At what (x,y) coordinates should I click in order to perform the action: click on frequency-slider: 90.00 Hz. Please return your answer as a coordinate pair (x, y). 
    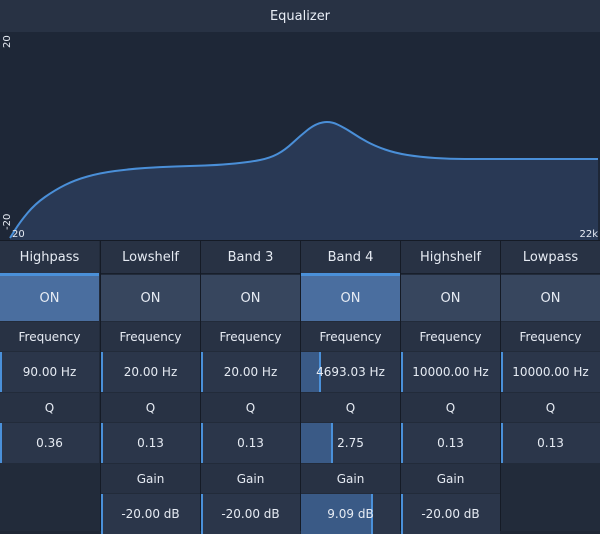
    Looking at the image, I should click on (49, 372).